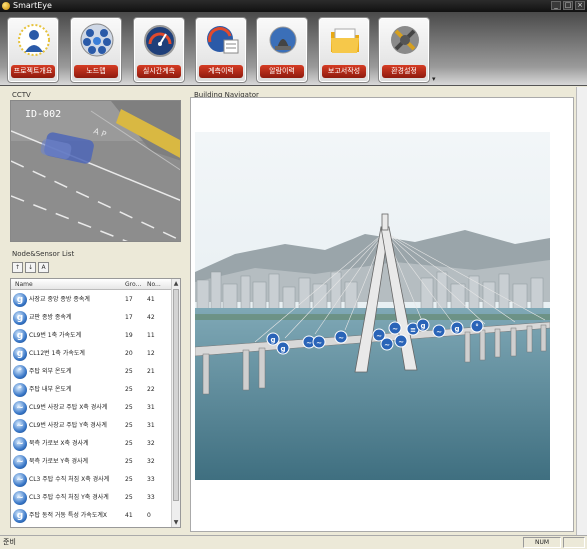 The width and height of the screenshot is (587, 549). I want to click on measurement-history-icon, so click(223, 40).